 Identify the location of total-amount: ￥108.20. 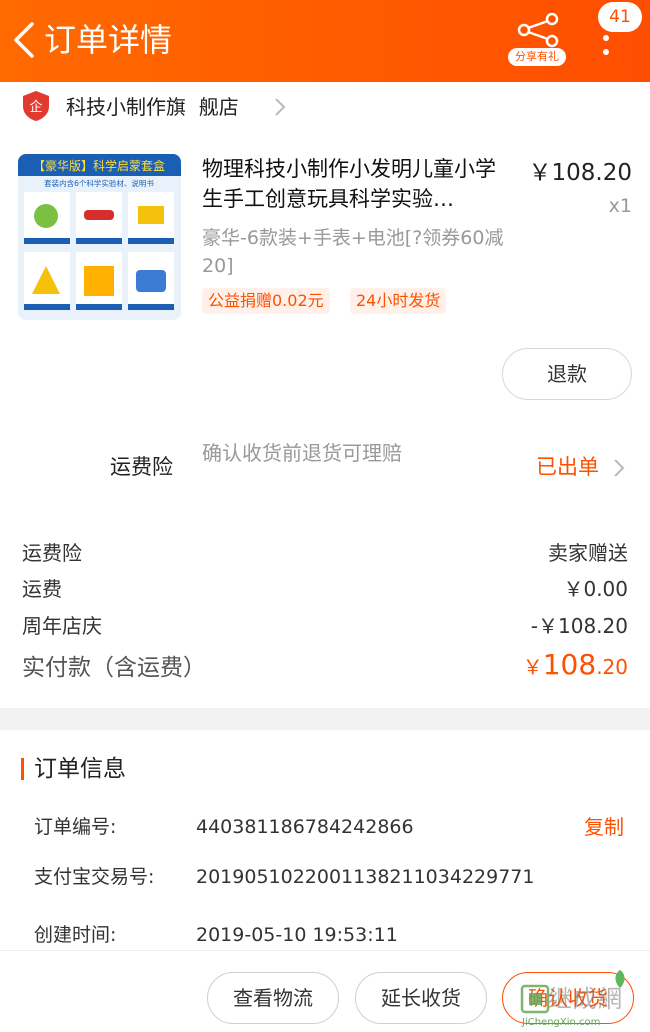
(575, 664).